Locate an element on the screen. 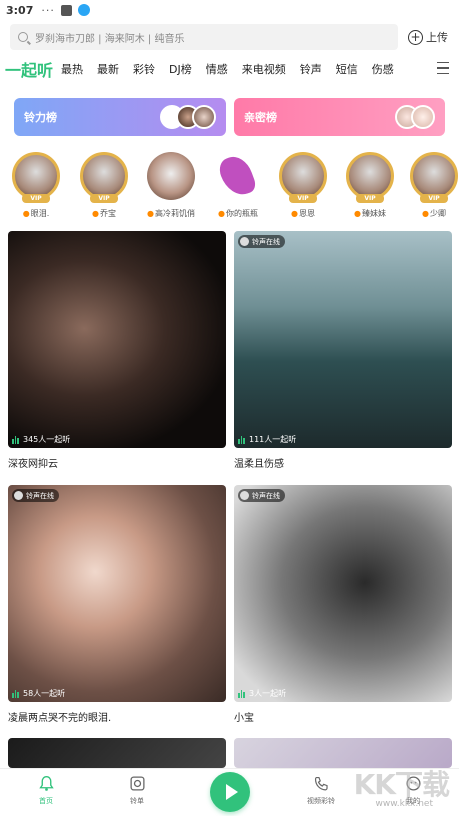 The image size is (459, 816). tab-hottest: 最热 is located at coordinates (72, 69).